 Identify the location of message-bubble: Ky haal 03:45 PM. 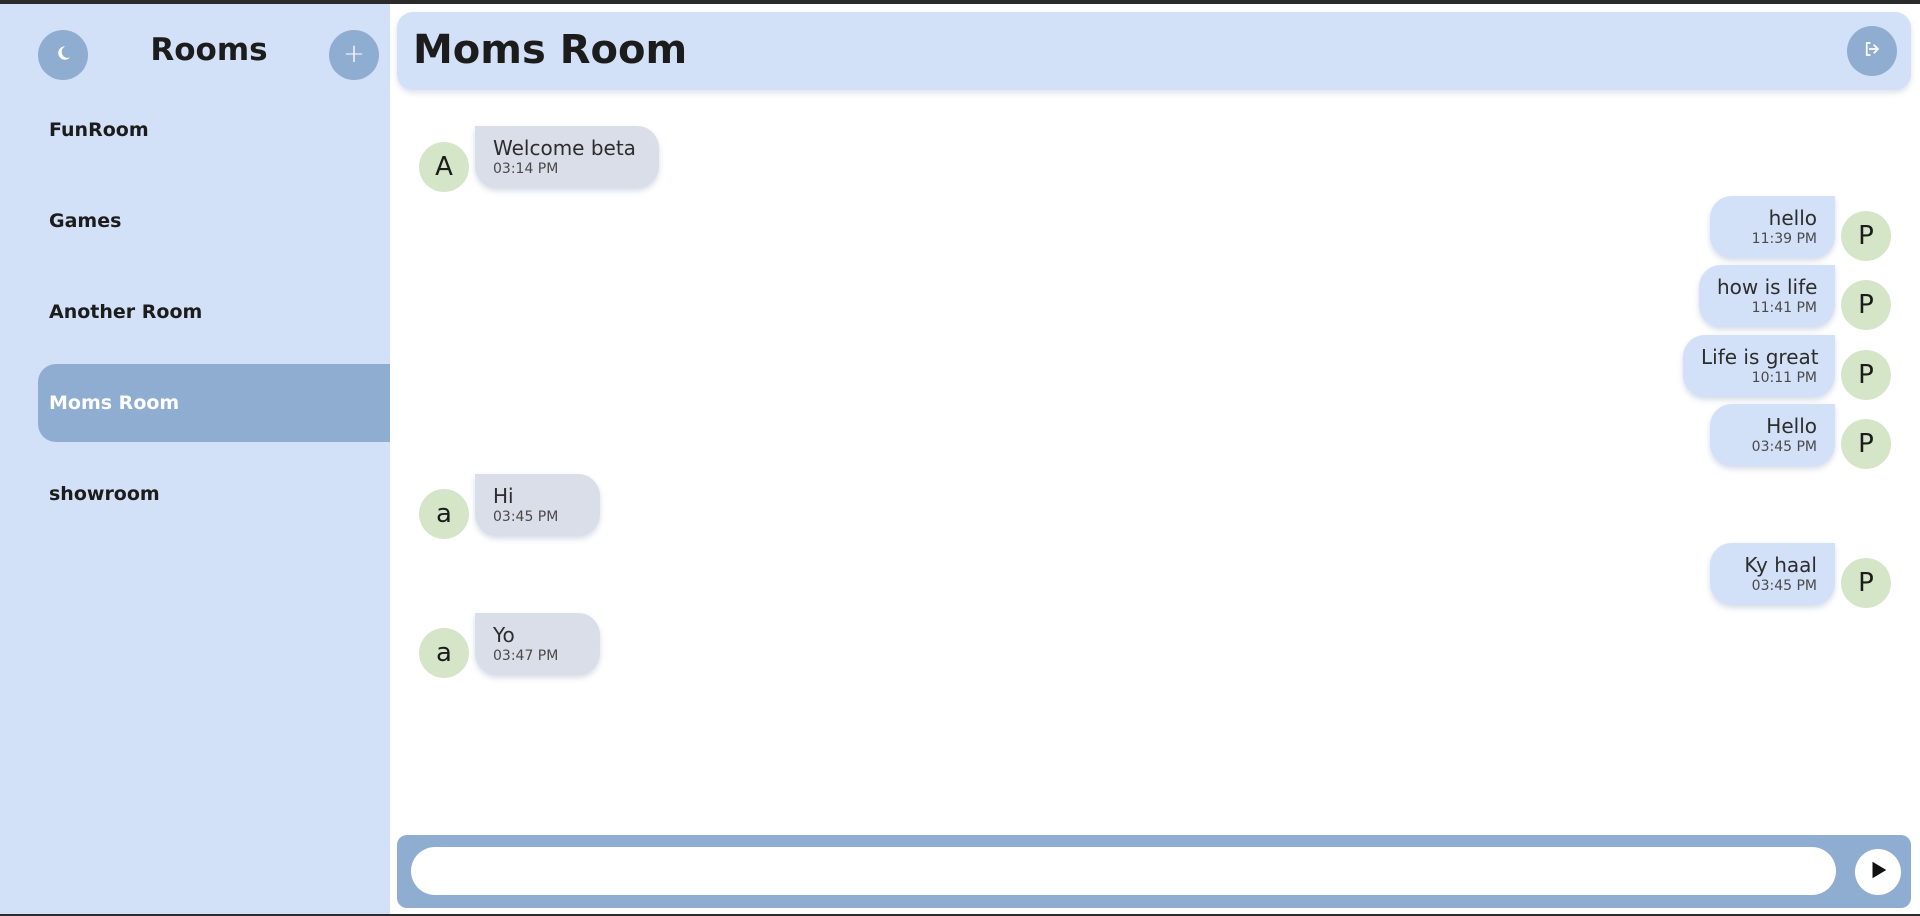
(1772, 574).